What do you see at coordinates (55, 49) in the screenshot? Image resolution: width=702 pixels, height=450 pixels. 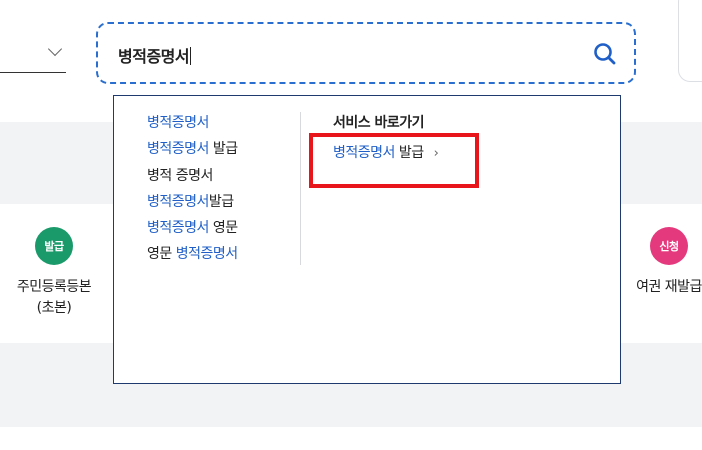 I see `chevron-down-icon` at bounding box center [55, 49].